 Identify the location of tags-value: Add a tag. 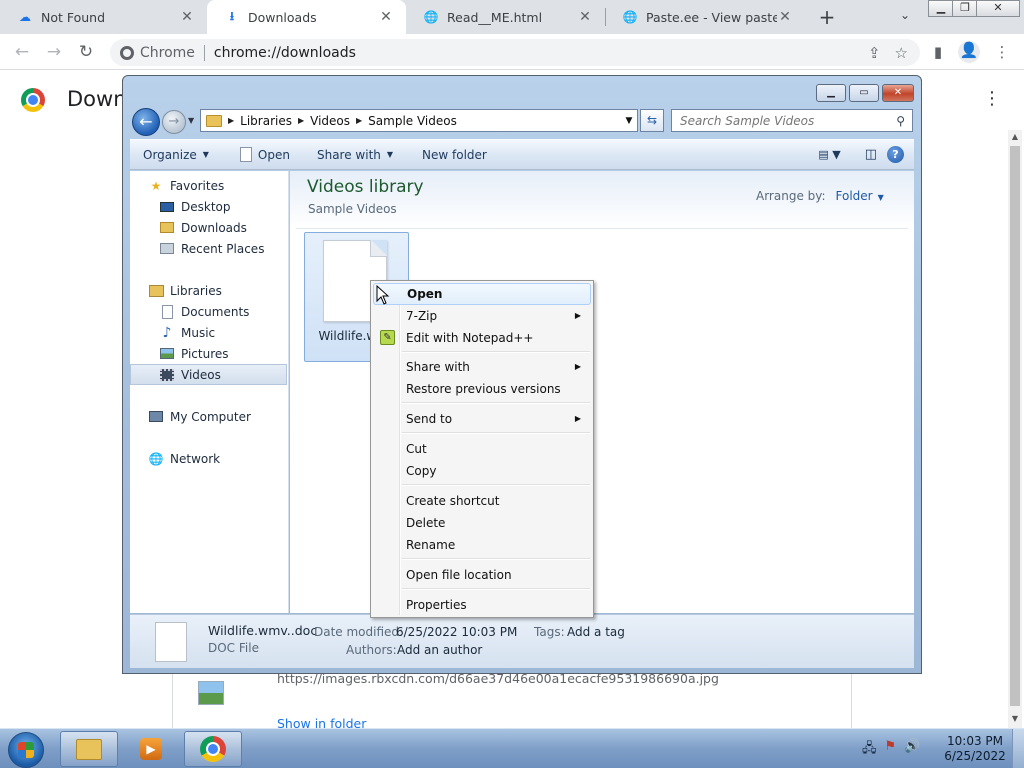
(596, 632).